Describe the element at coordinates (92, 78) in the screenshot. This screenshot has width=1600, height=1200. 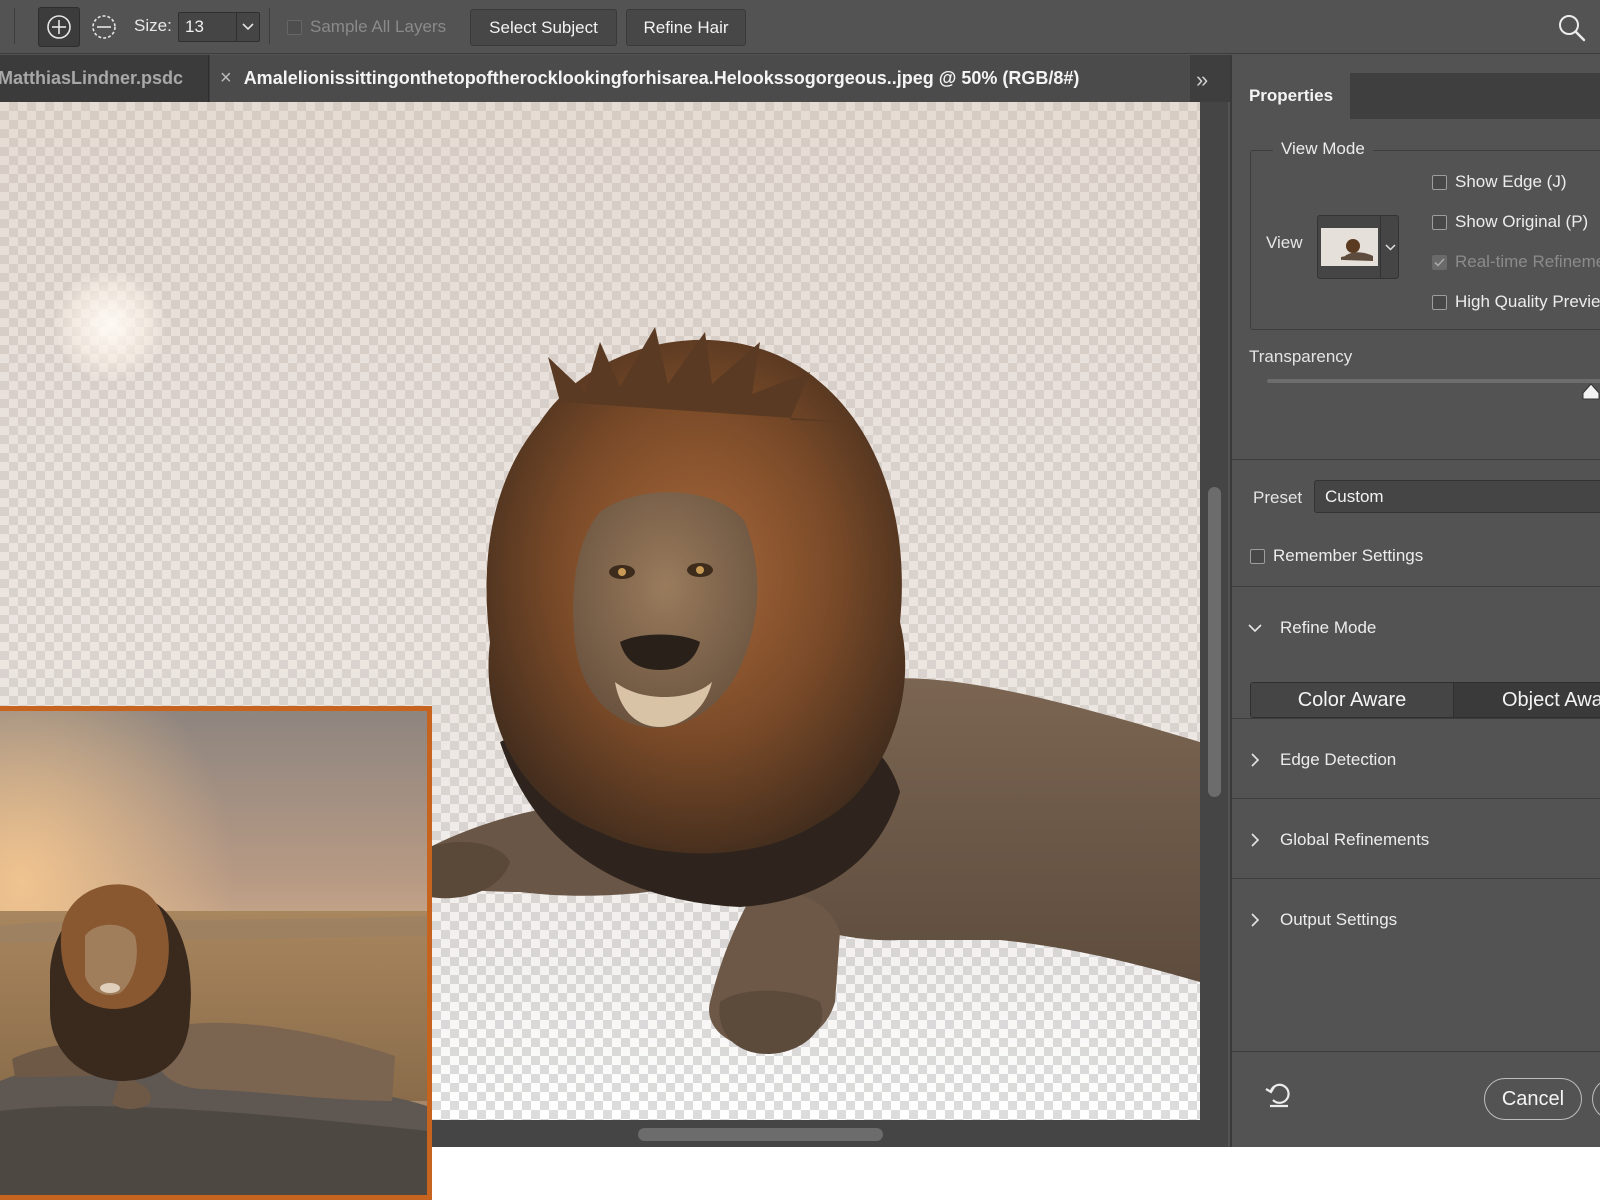
I see `tab-label: MatthiasLindner.psdc` at that location.